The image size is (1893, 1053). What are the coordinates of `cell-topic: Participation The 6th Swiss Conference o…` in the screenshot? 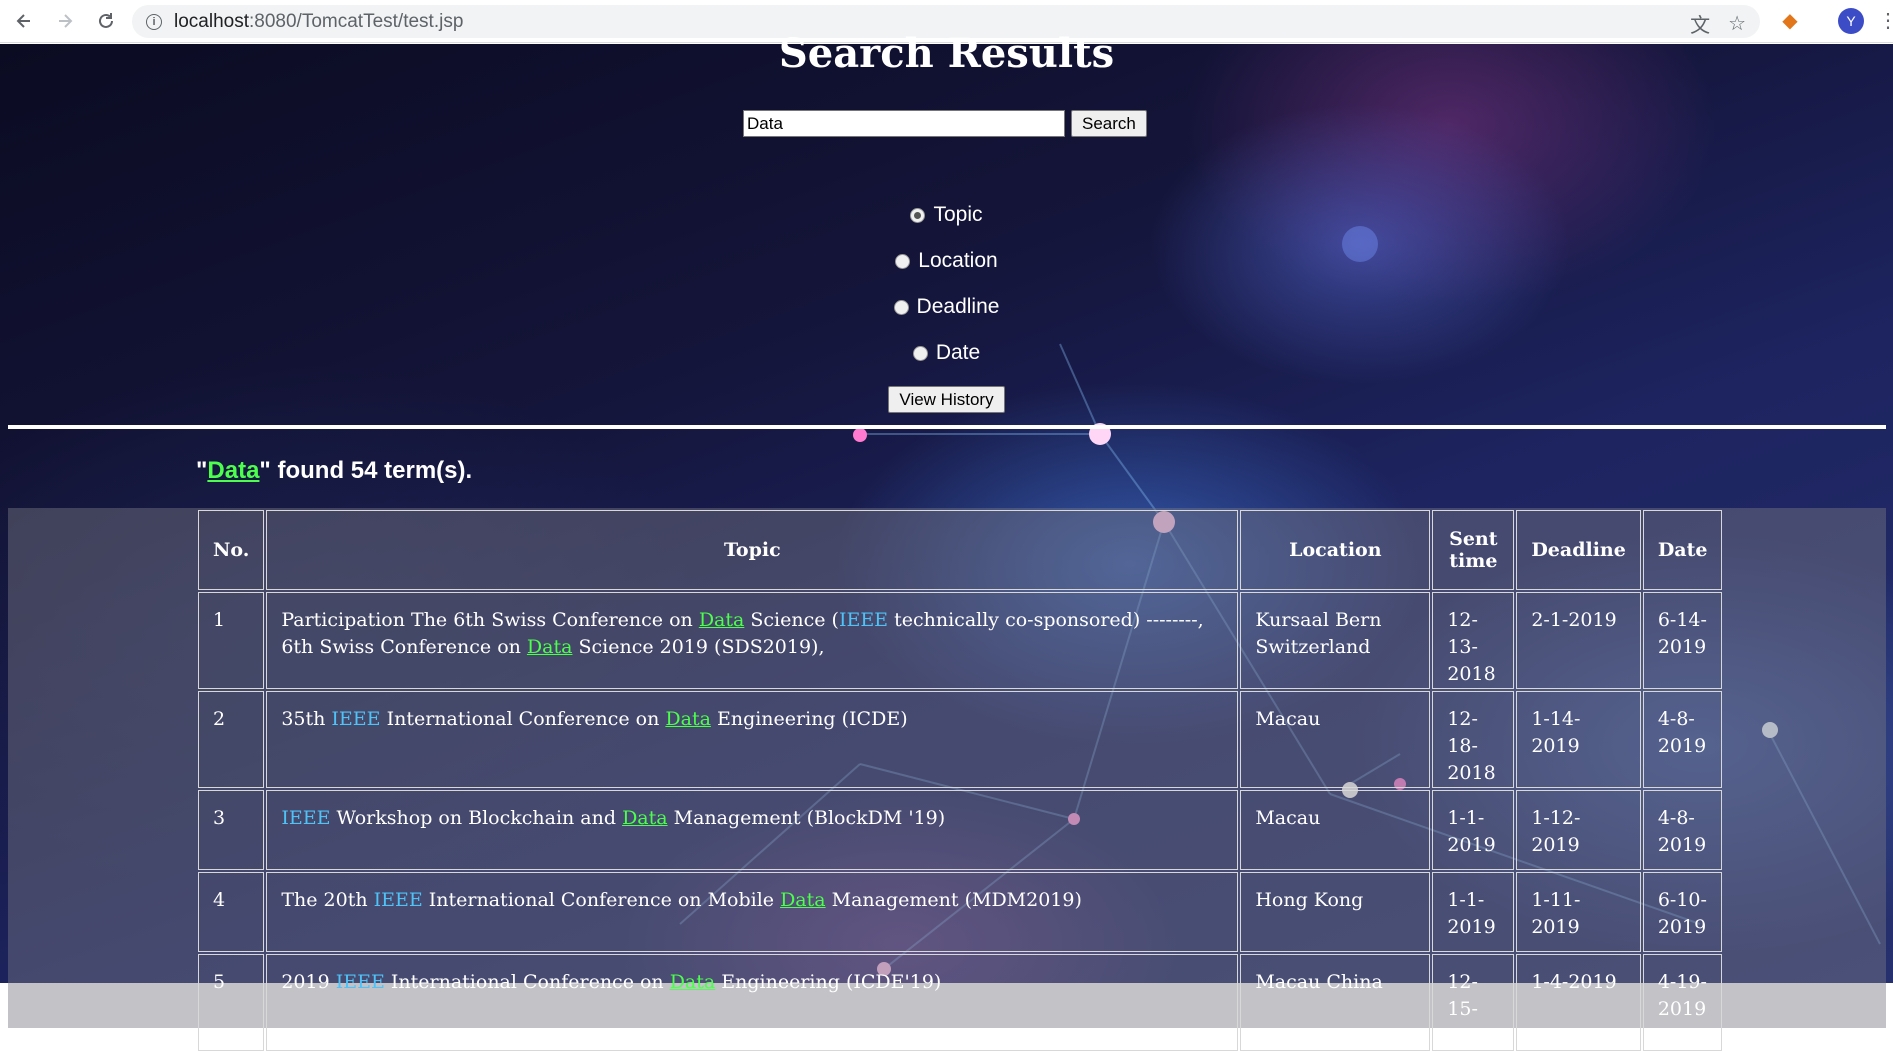 It's located at (752, 640).